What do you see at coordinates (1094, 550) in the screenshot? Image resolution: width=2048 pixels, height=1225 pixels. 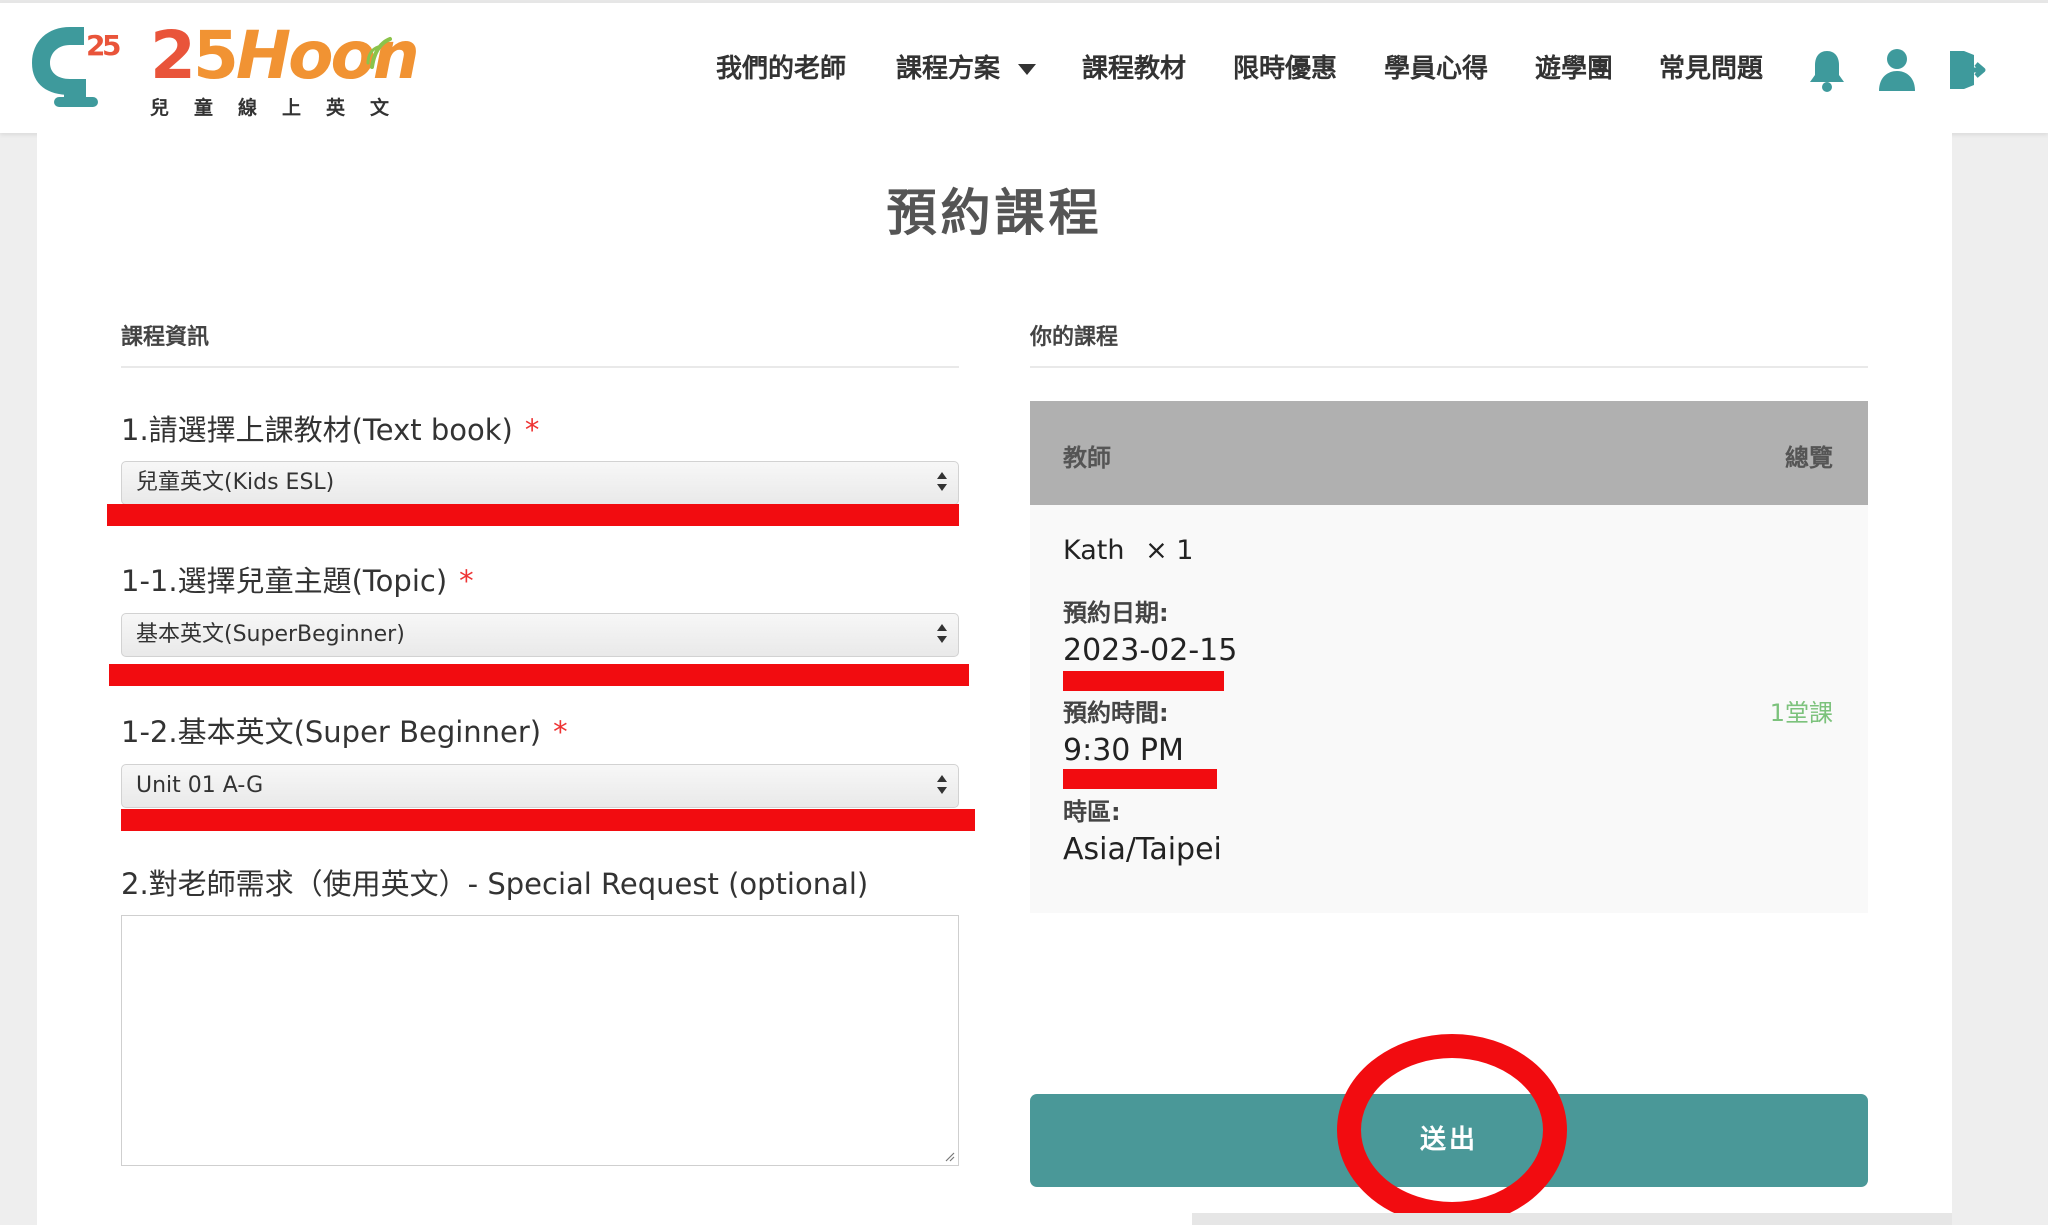 I see `teacher-name: Kath` at bounding box center [1094, 550].